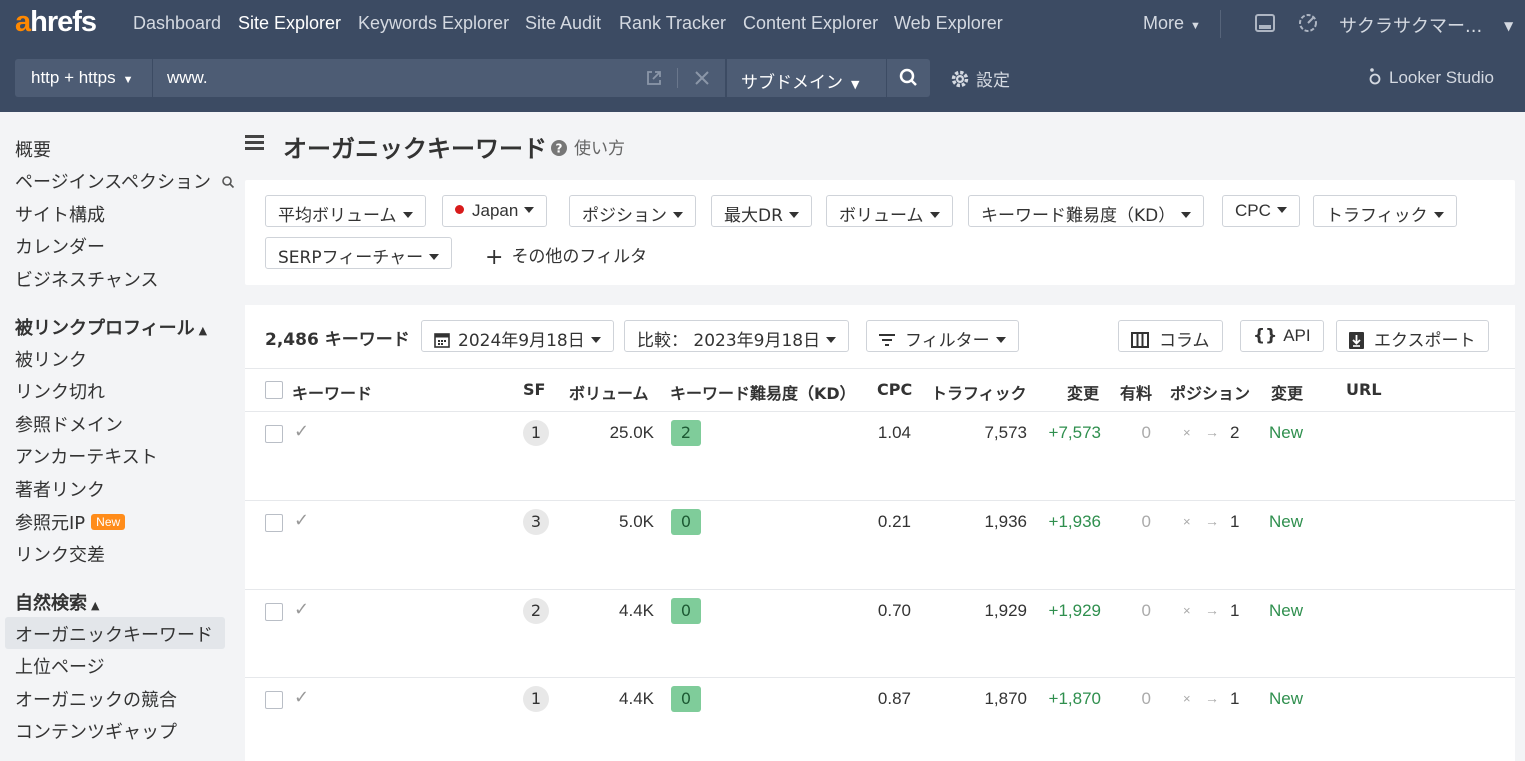 This screenshot has height=761, width=1525. What do you see at coordinates (60, 554) in the screenshot?
I see `sidebar-item-link-intersect: リンク交差` at bounding box center [60, 554].